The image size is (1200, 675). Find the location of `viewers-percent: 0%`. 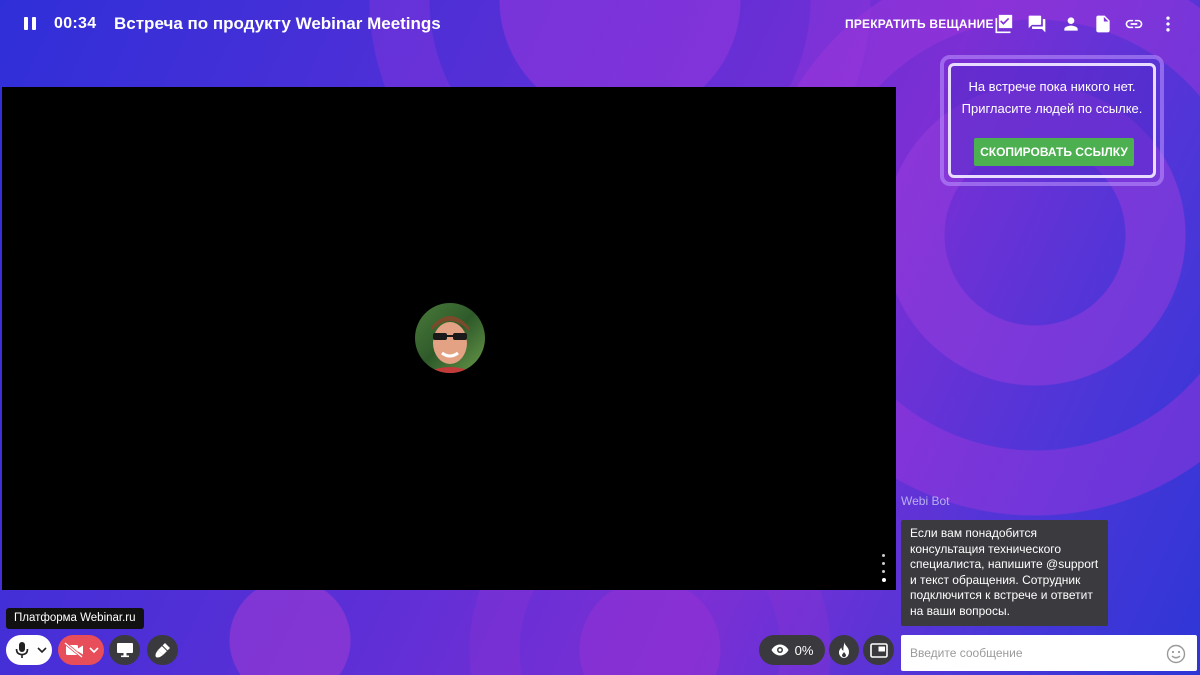

viewers-percent: 0% is located at coordinates (804, 650).